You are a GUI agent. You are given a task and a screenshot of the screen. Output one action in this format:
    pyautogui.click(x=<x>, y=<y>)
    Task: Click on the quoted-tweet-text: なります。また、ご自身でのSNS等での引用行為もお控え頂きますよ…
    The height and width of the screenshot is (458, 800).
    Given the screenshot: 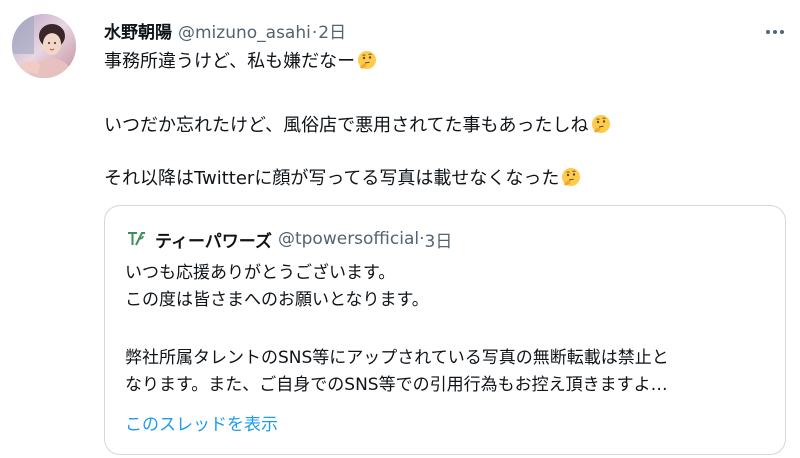 What is the action you would take?
    pyautogui.click(x=396, y=385)
    